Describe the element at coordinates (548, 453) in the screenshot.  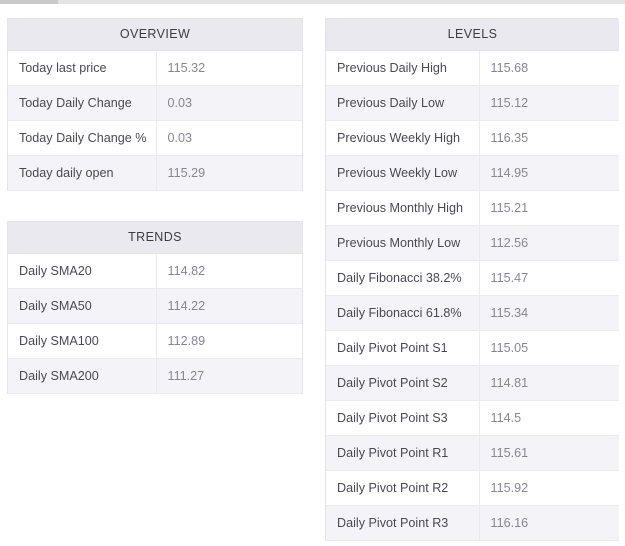
I see `levels-row-value: 115.61` at that location.